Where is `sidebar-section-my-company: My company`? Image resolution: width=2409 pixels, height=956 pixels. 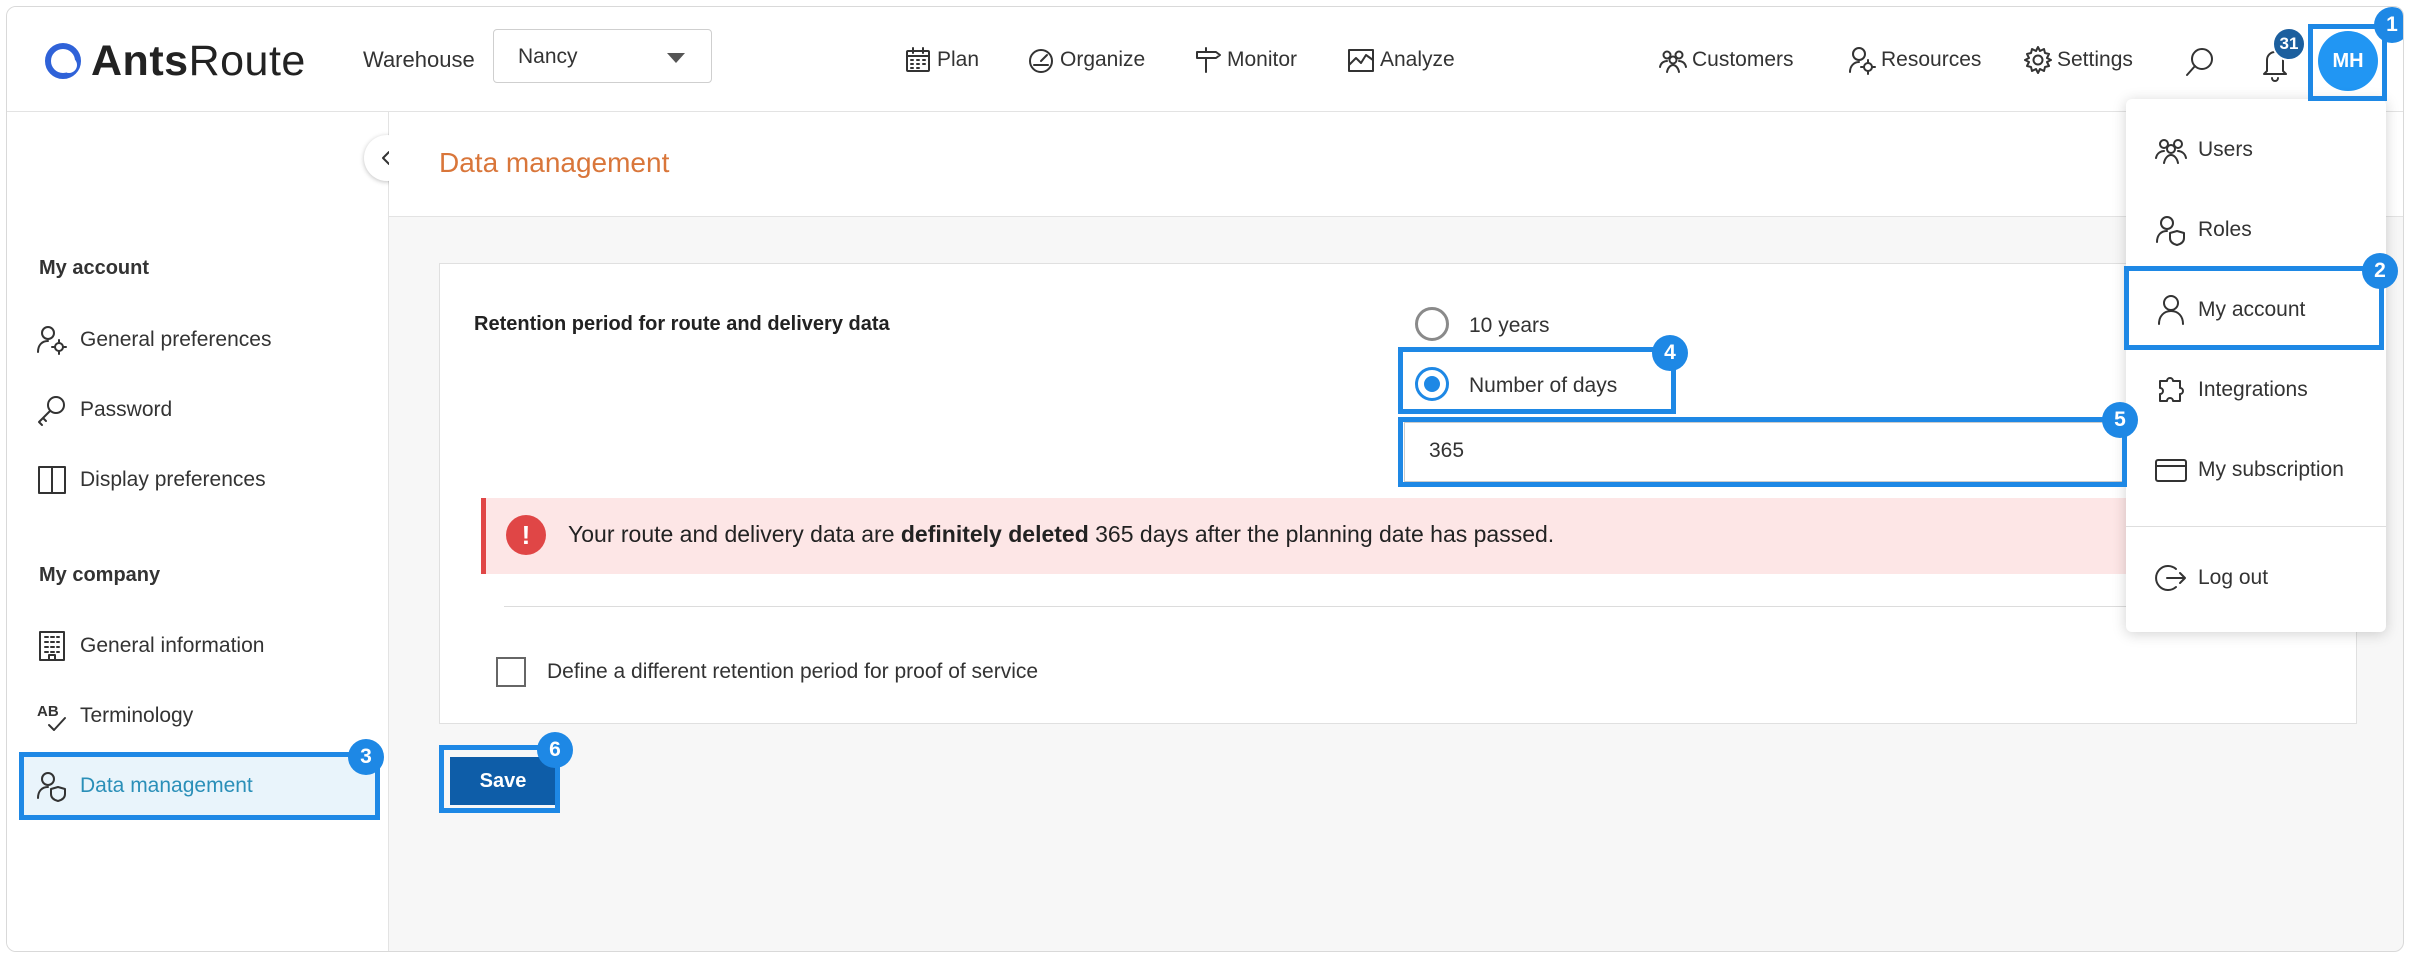 sidebar-section-my-company: My company is located at coordinates (100, 575).